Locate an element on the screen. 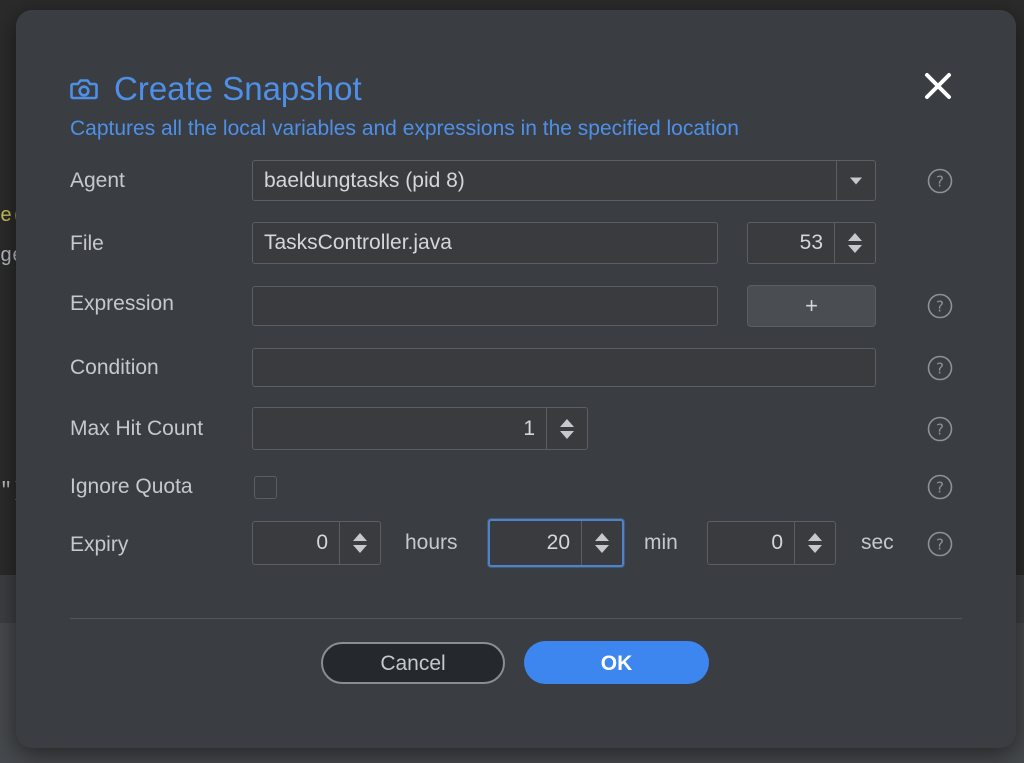  max-hit-count-stepper: 1 is located at coordinates (420, 428).